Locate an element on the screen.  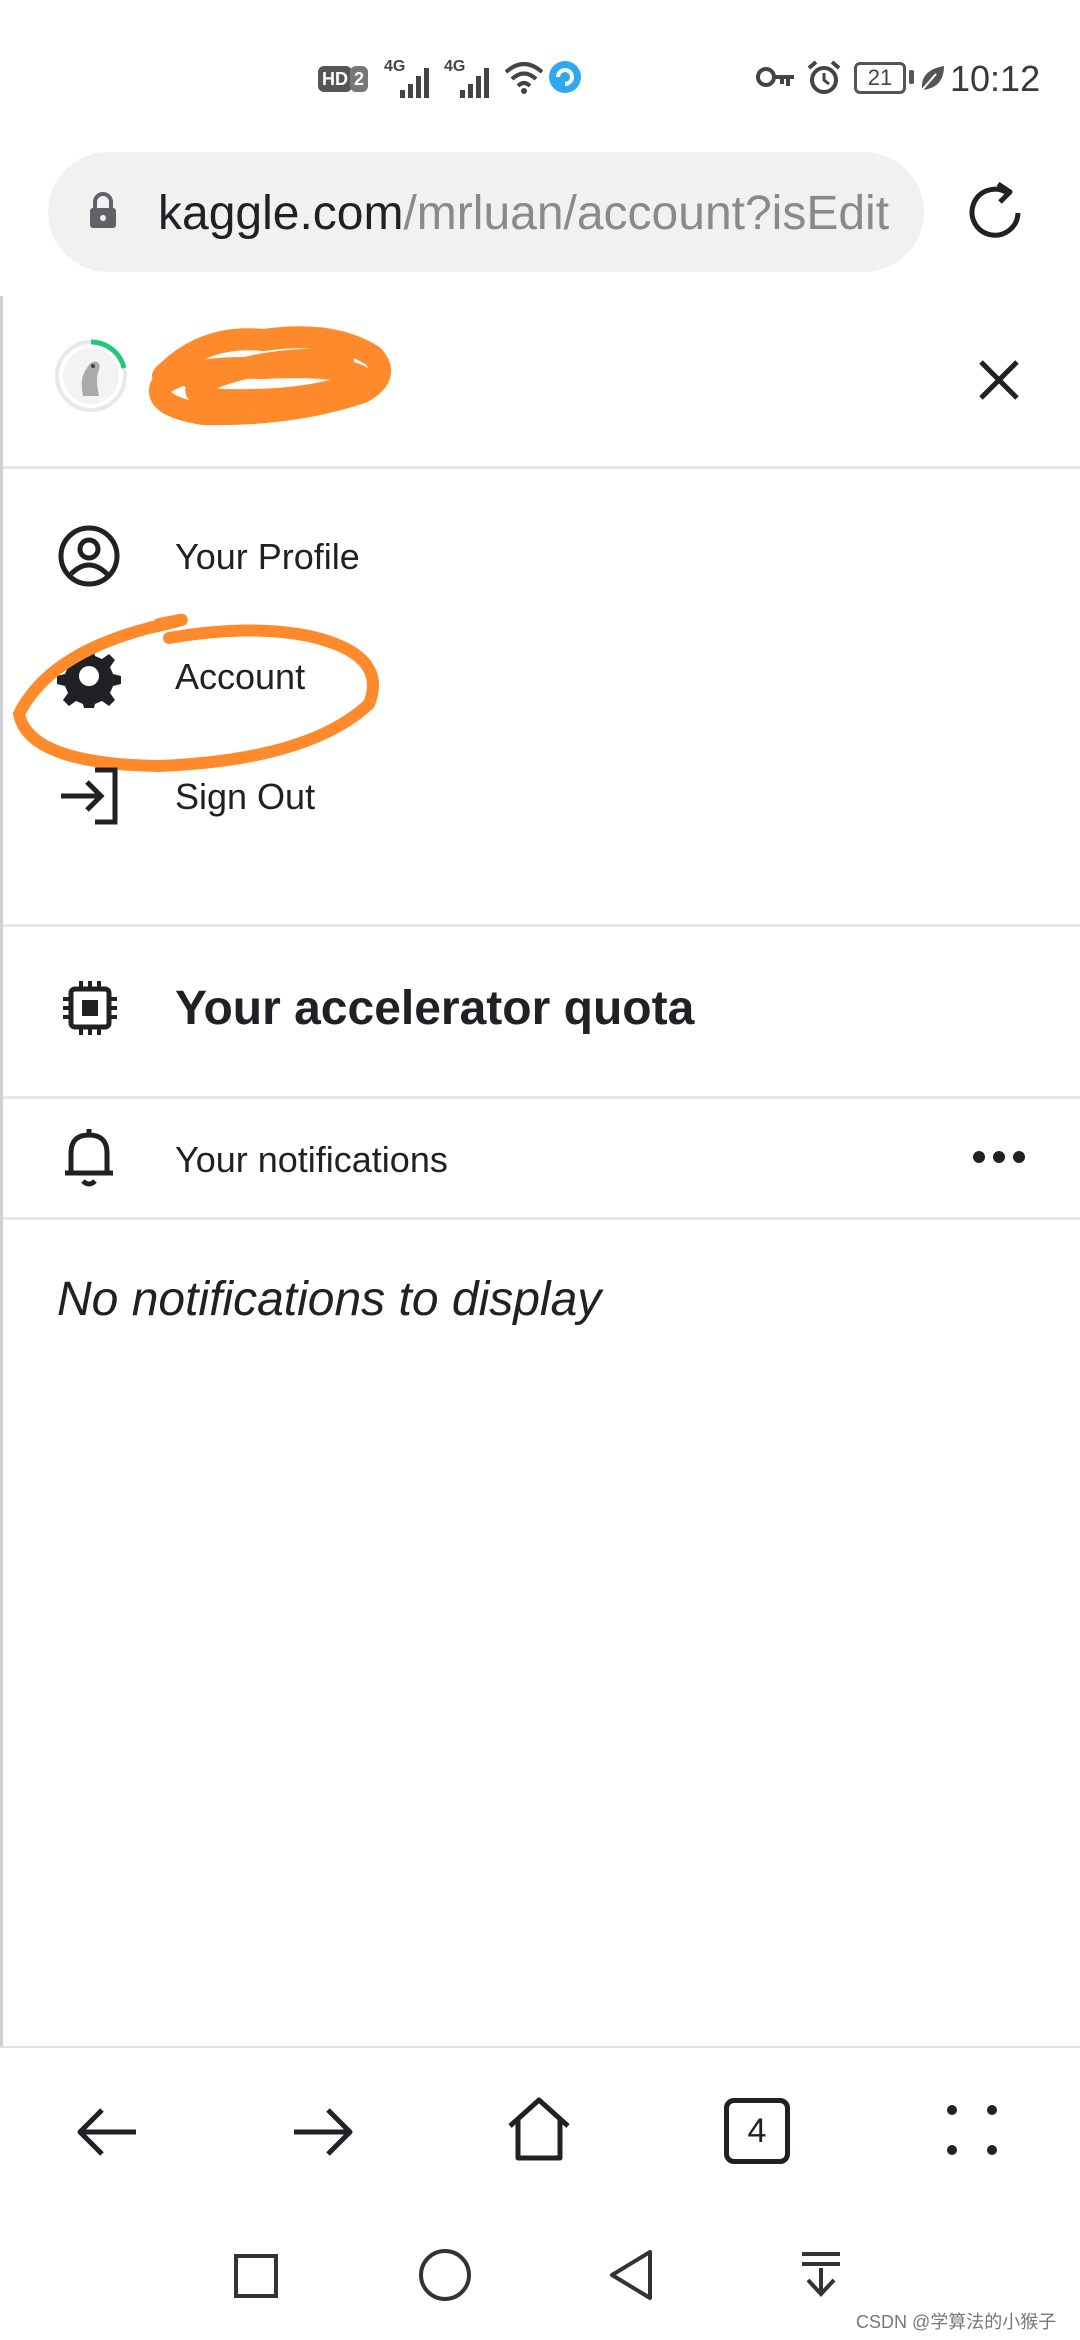
app-notification-icon is located at coordinates (565, 77).